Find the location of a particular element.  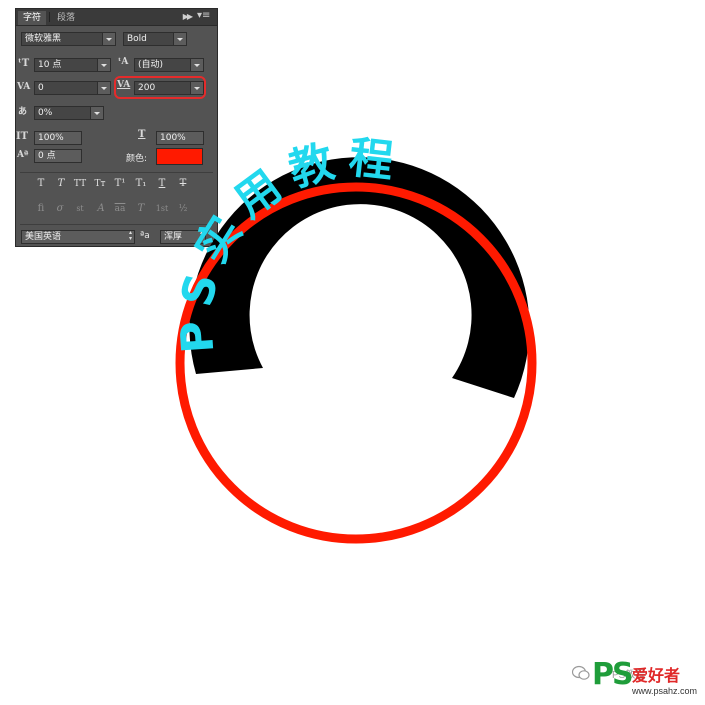

arc-text-path: PS实用教程 is located at coordinates (283, 243).